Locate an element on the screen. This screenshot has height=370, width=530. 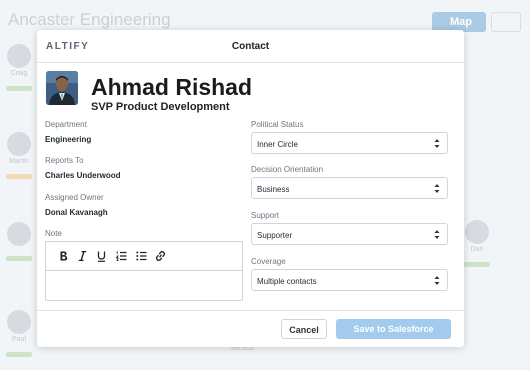
map-button: Map is located at coordinates (459, 22).